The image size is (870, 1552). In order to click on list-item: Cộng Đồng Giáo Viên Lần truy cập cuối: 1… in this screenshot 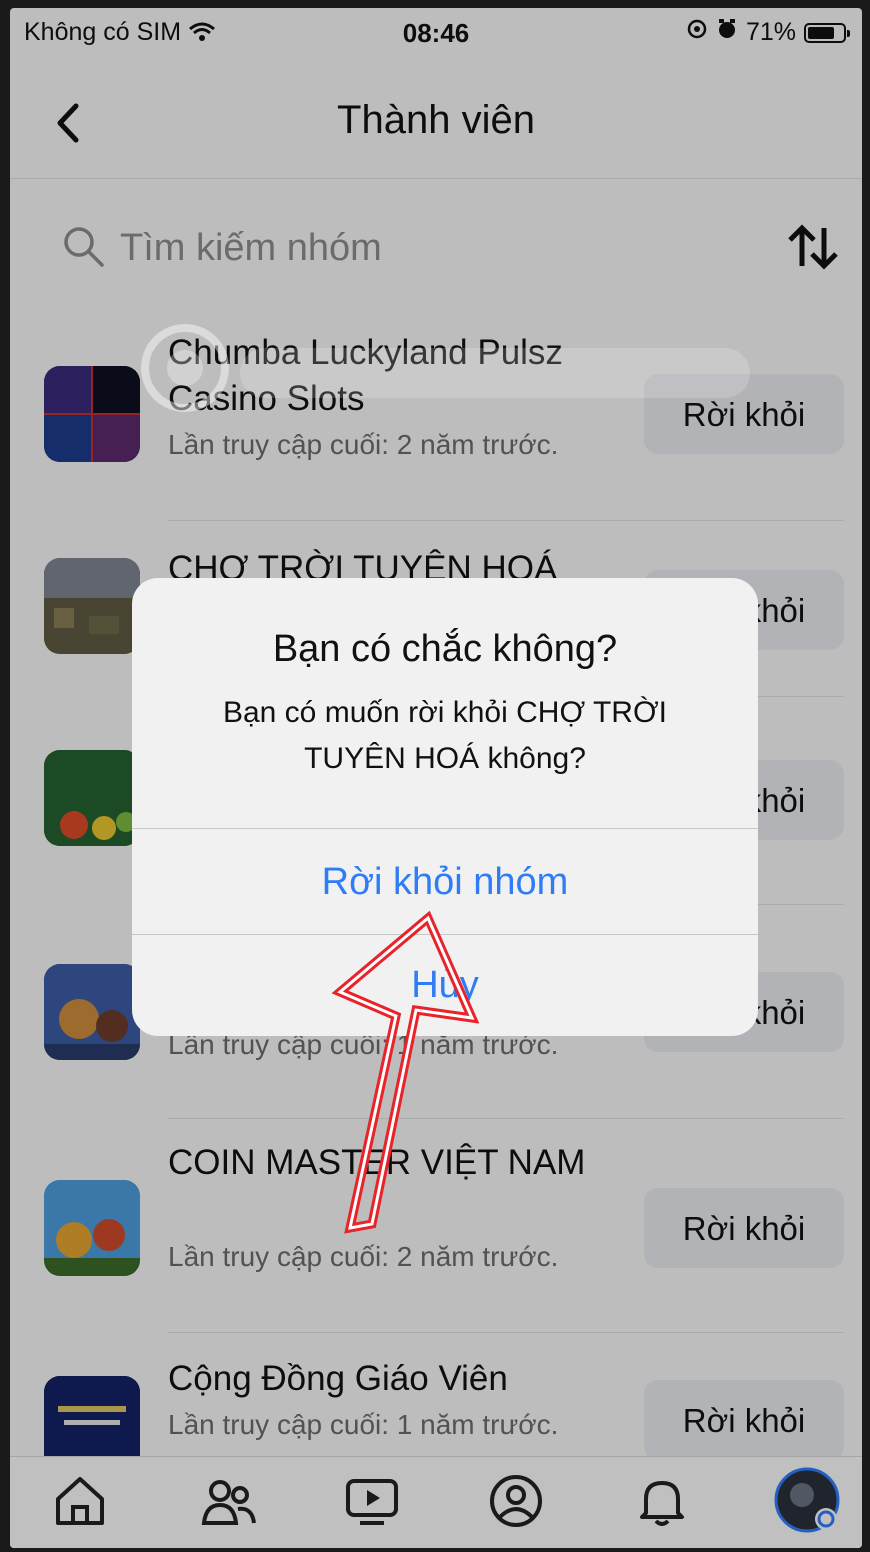, I will do `click(436, 1396)`.